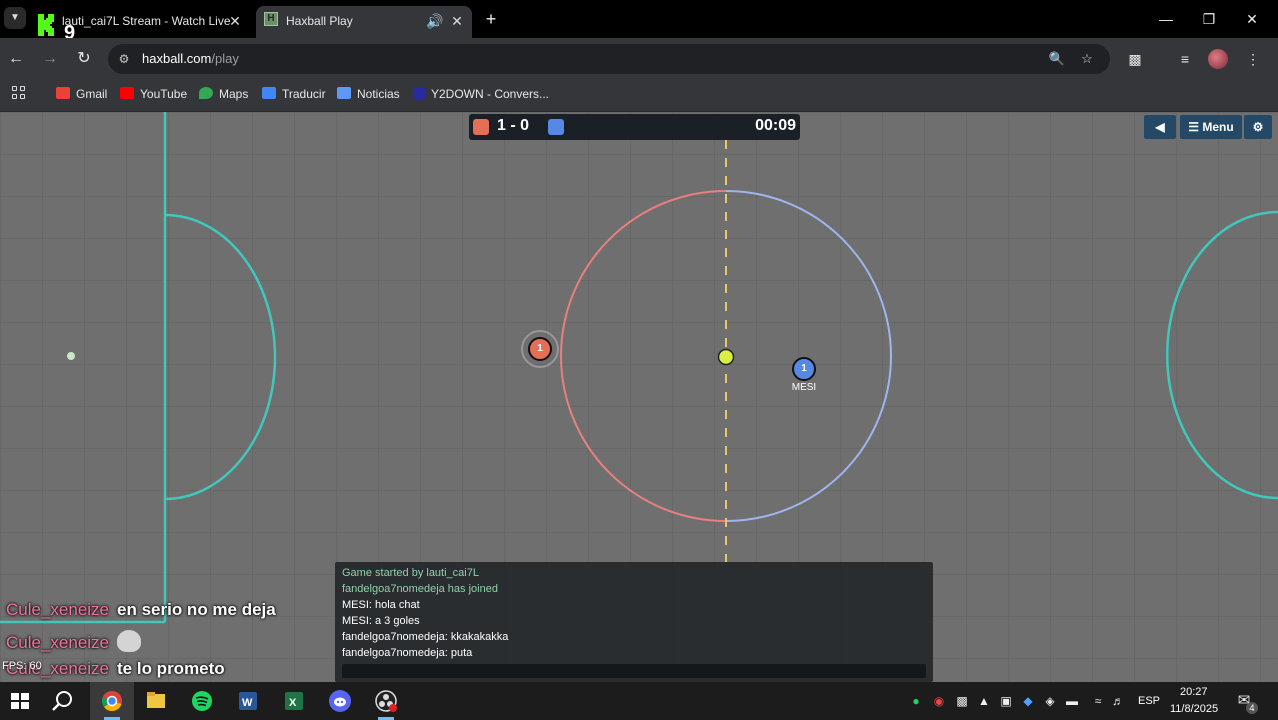 The height and width of the screenshot is (720, 1278). I want to click on excel-icon: X, so click(294, 701).